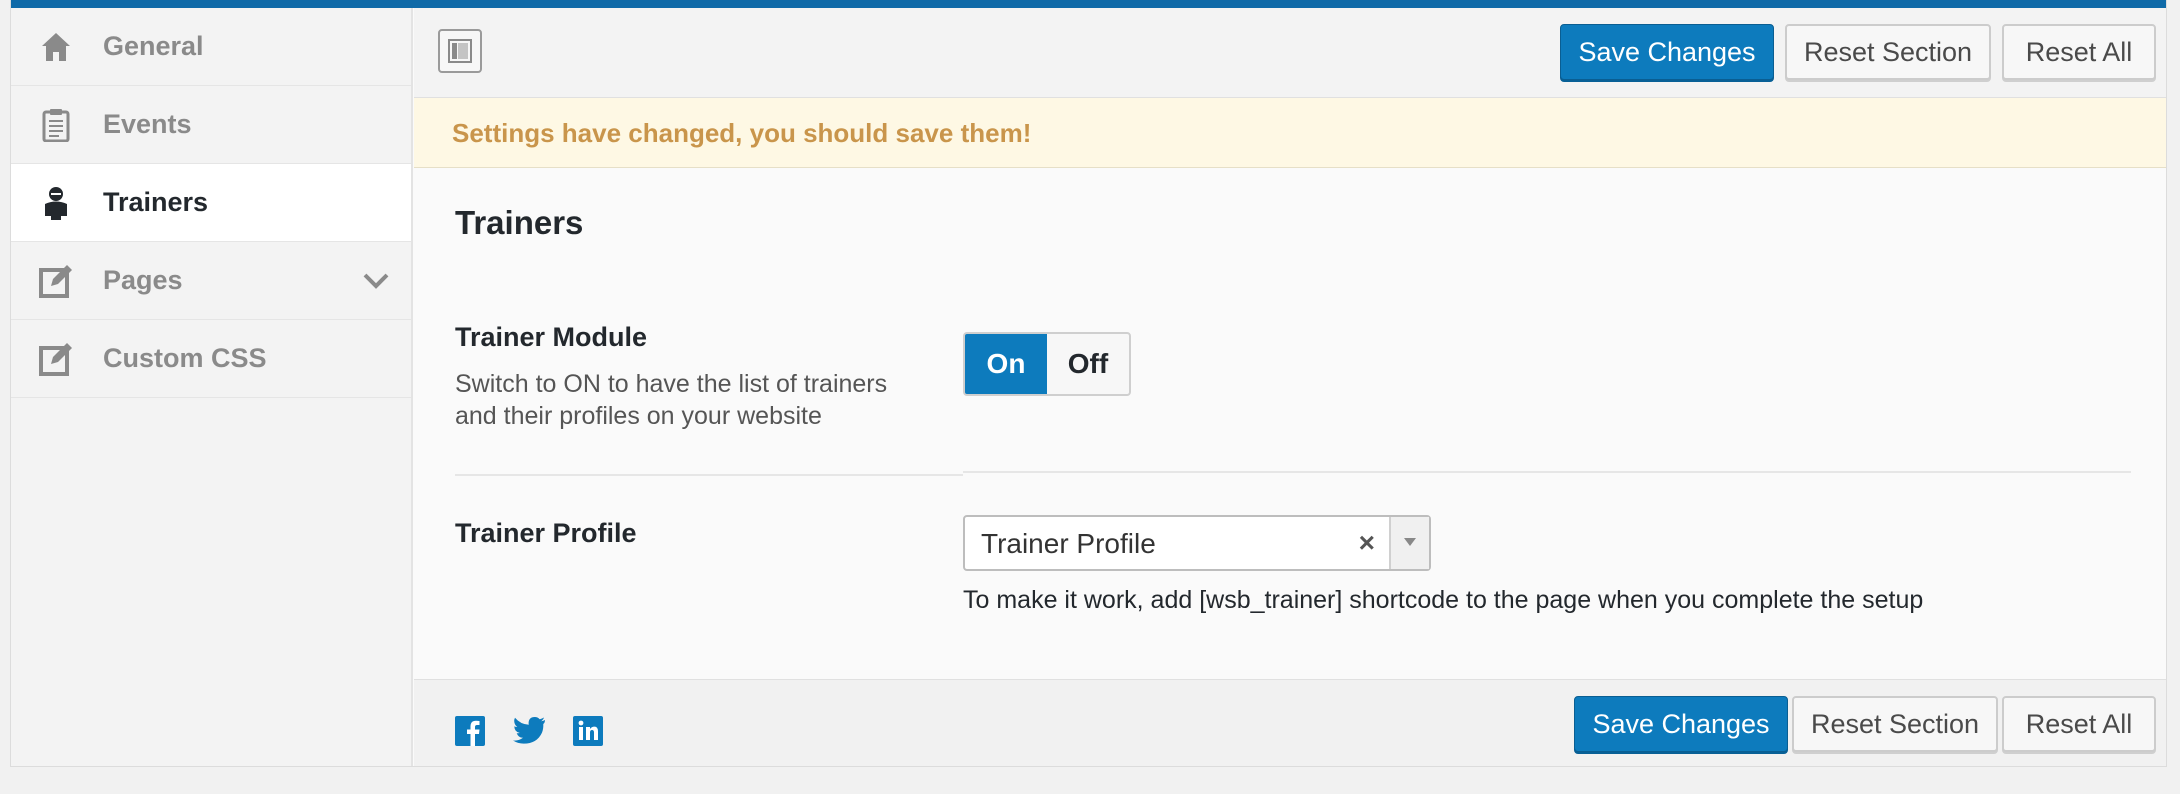 This screenshot has height=794, width=2180. Describe the element at coordinates (211, 47) in the screenshot. I see `sidebar-item-general: General` at that location.